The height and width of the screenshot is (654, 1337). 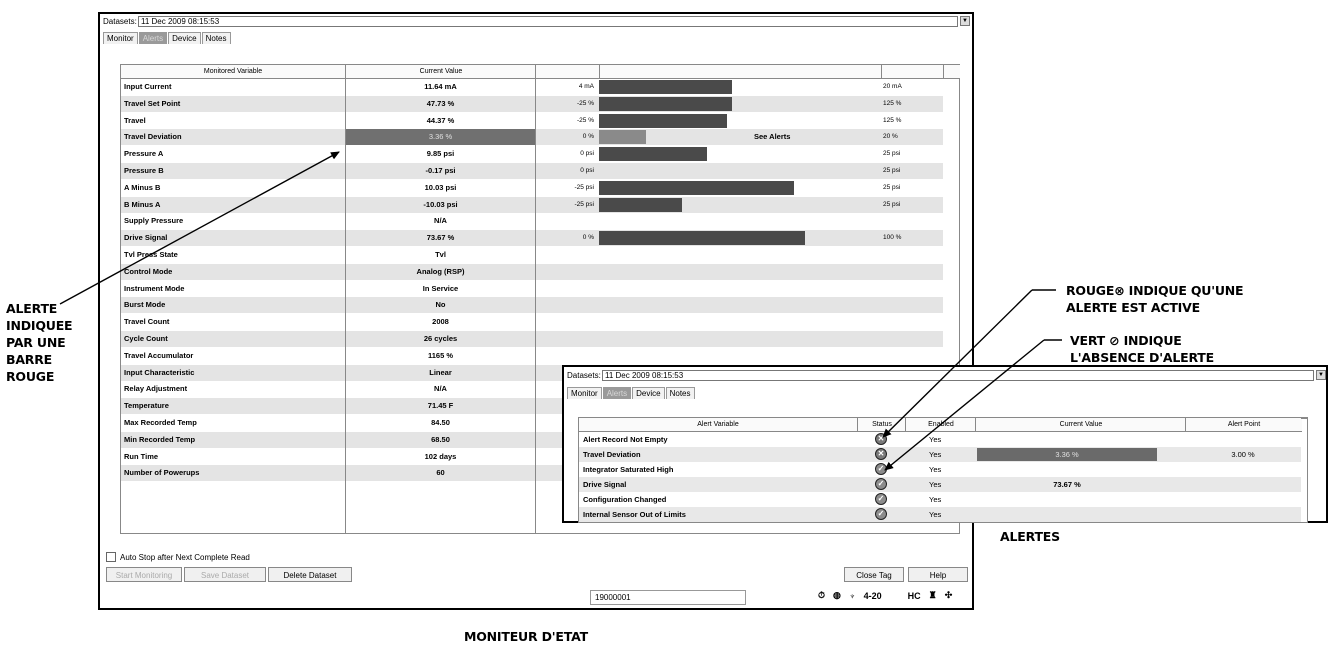 What do you see at coordinates (964, 405) in the screenshot?
I see `arrow-green-status` at bounding box center [964, 405].